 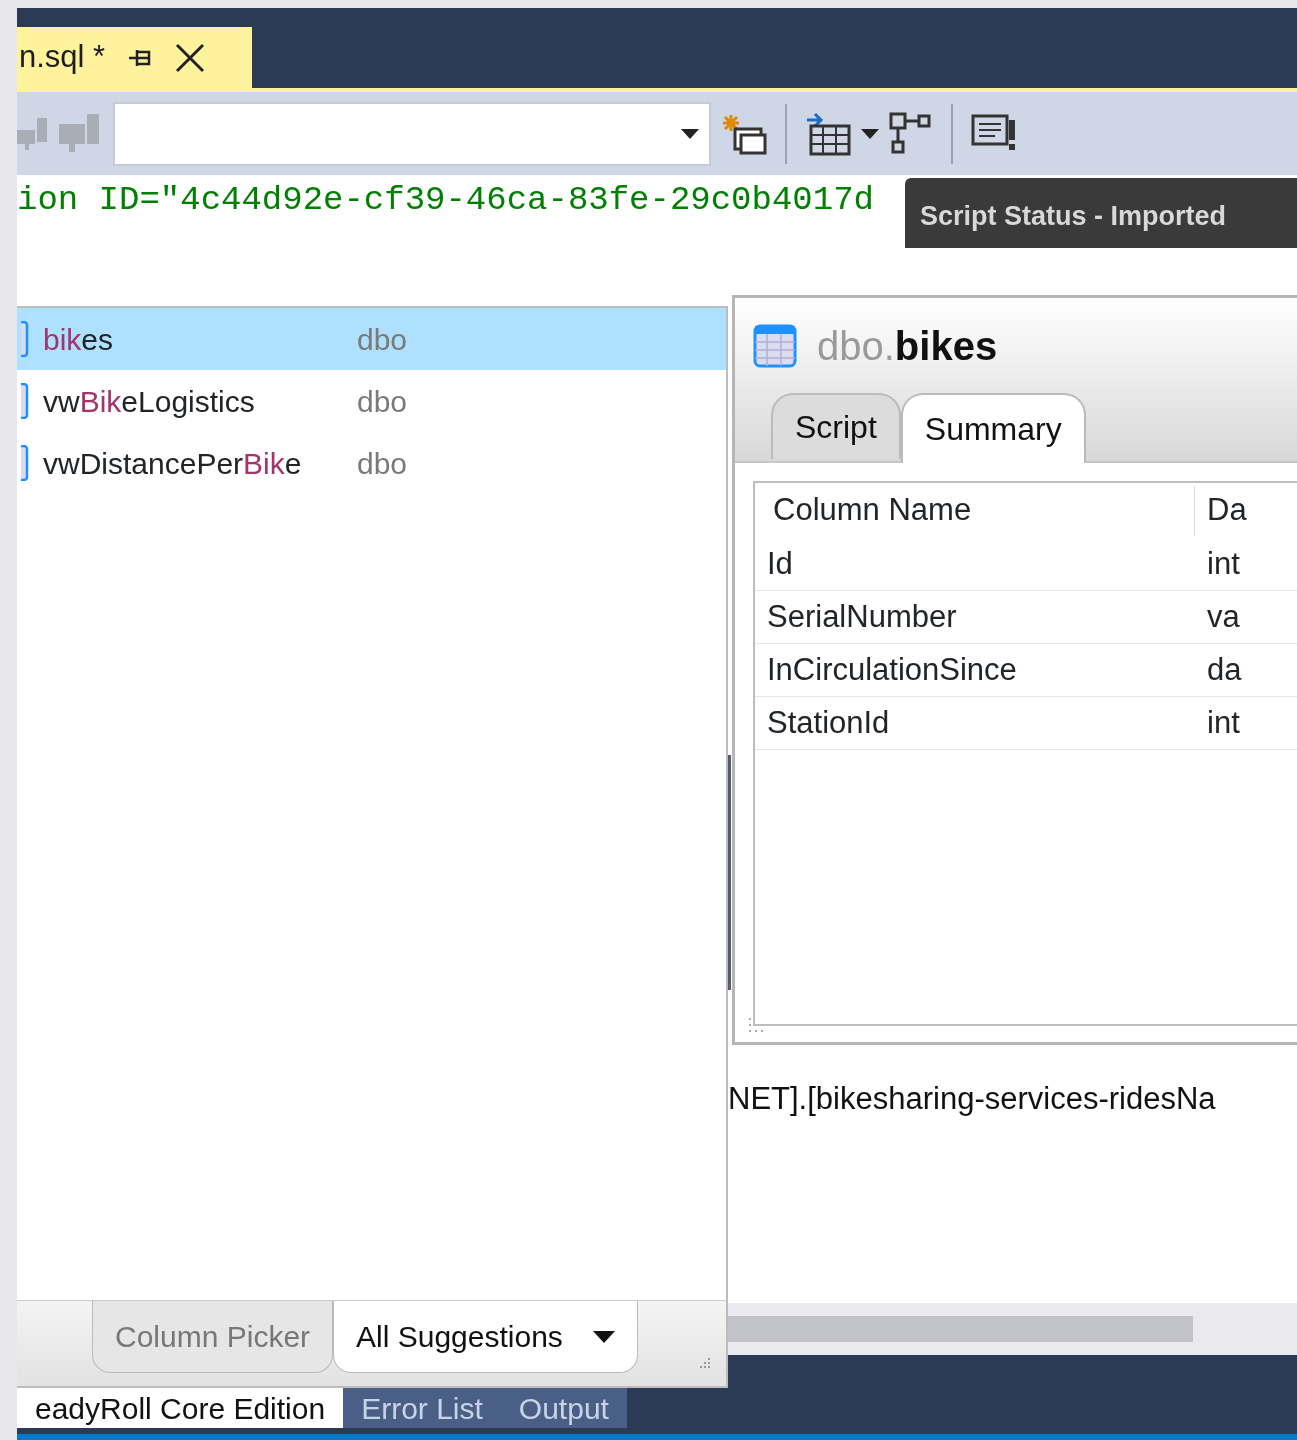 What do you see at coordinates (828, 133) in the screenshot?
I see `grid-icon` at bounding box center [828, 133].